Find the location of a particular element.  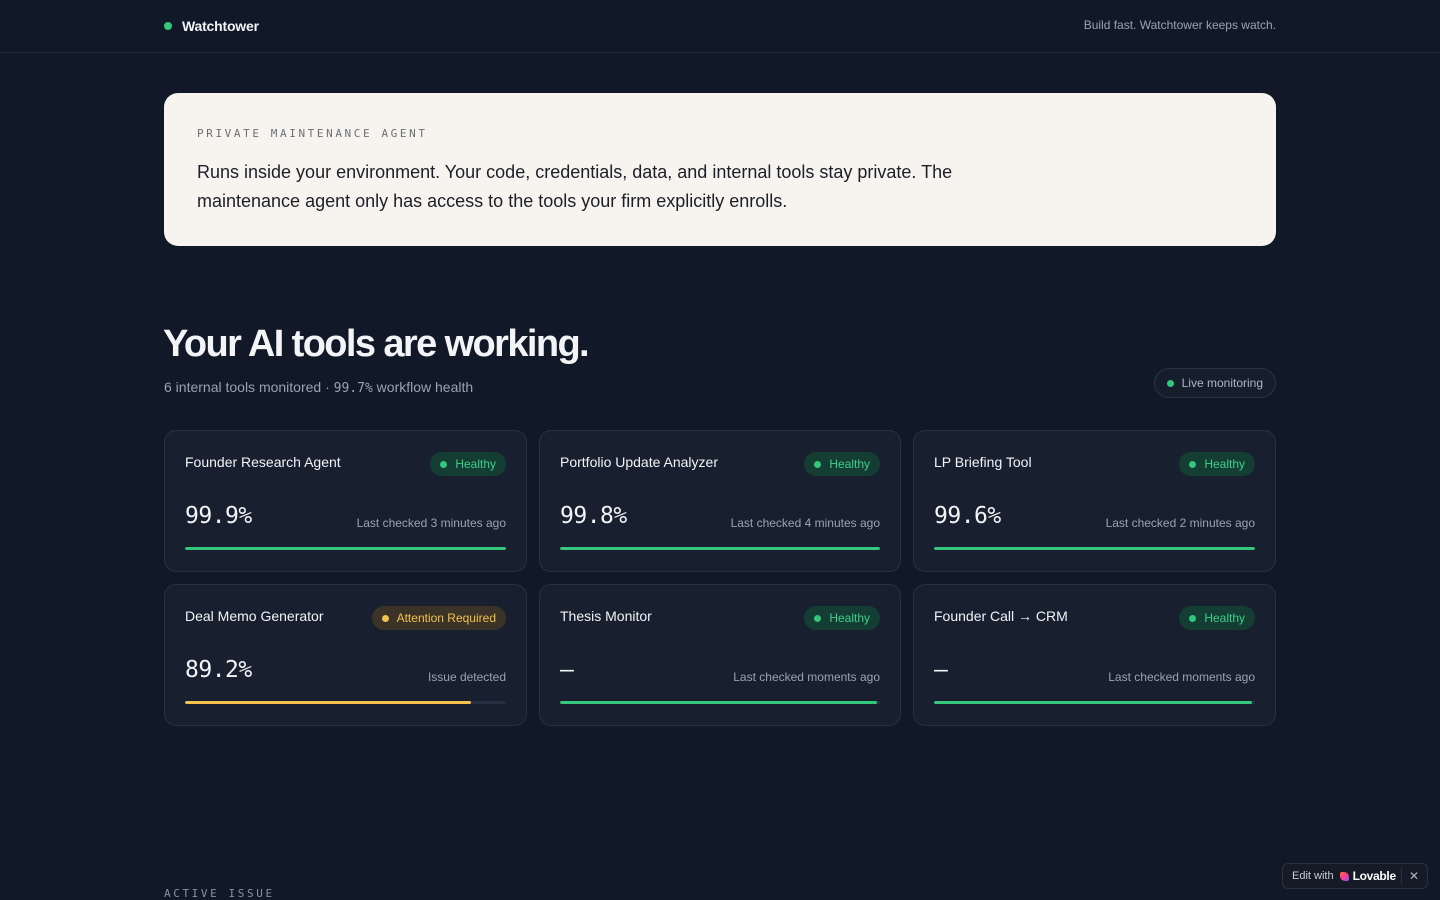

status-label: Attention Required is located at coordinates (446, 618).